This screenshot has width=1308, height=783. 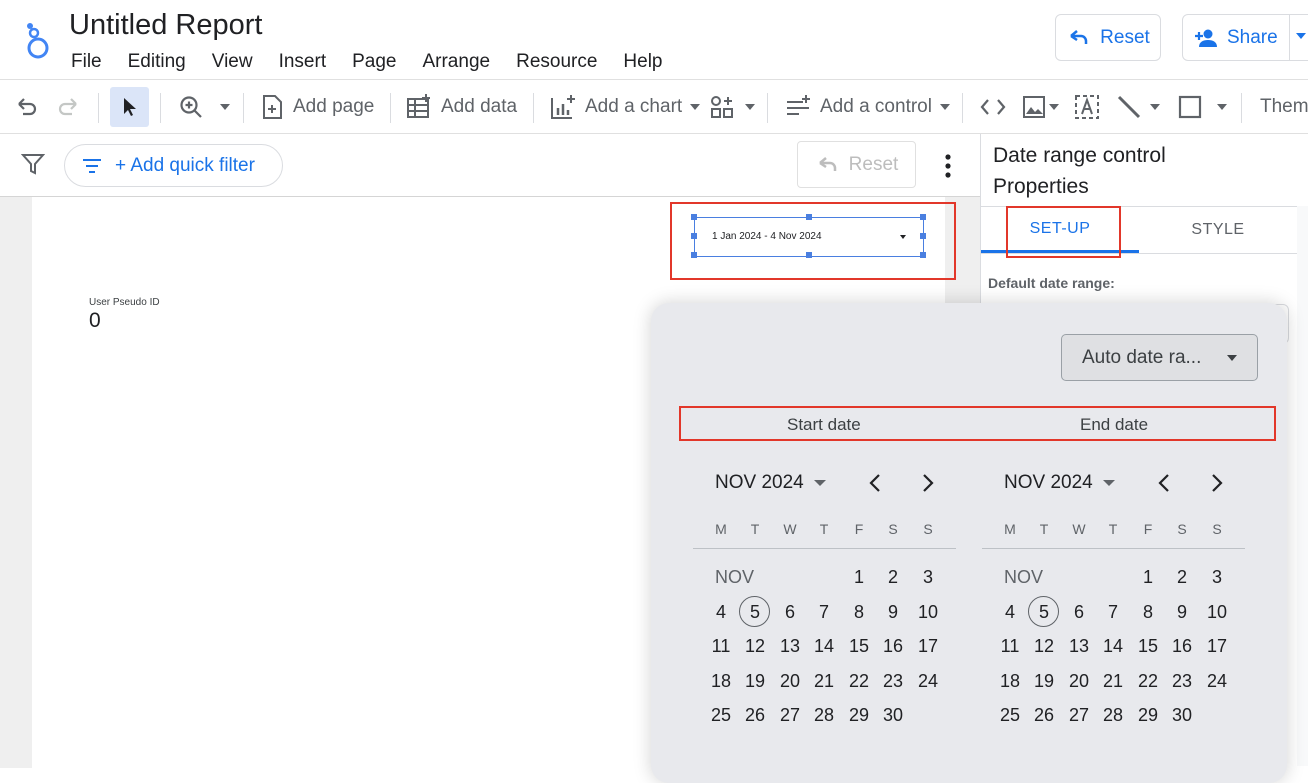 What do you see at coordinates (1108, 37) in the screenshot?
I see `reset-button: Reset` at bounding box center [1108, 37].